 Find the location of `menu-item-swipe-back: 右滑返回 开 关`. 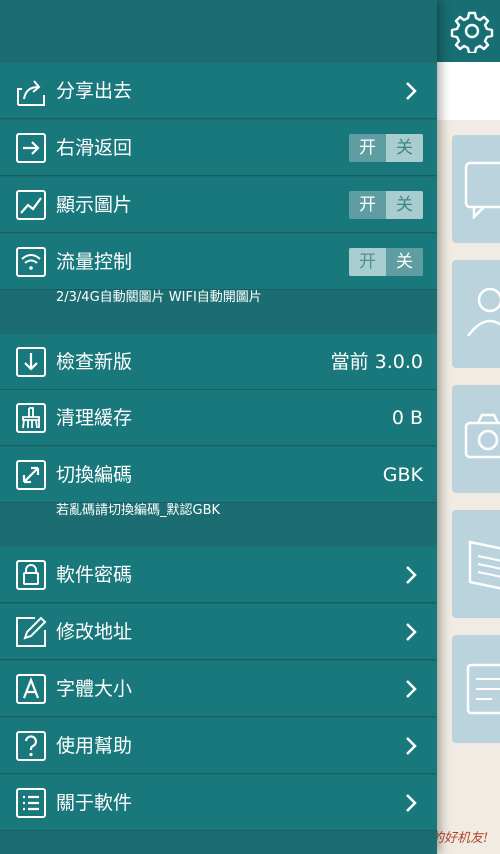

menu-item-swipe-back: 右滑返回 开 关 is located at coordinates (218, 148).